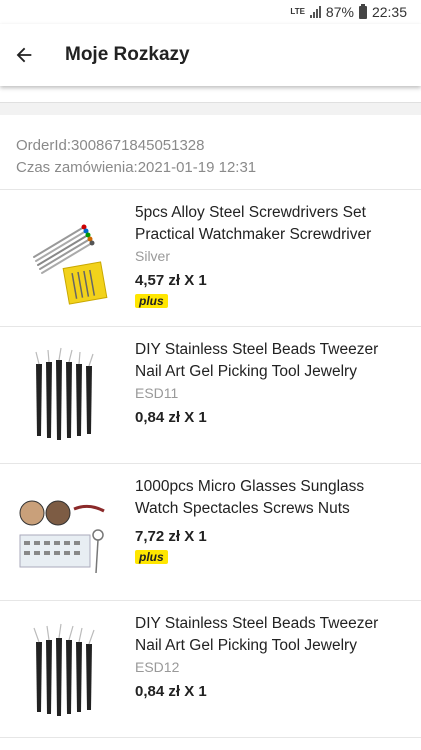 The image size is (421, 750). I want to click on back-arrow-icon, so click(24, 55).